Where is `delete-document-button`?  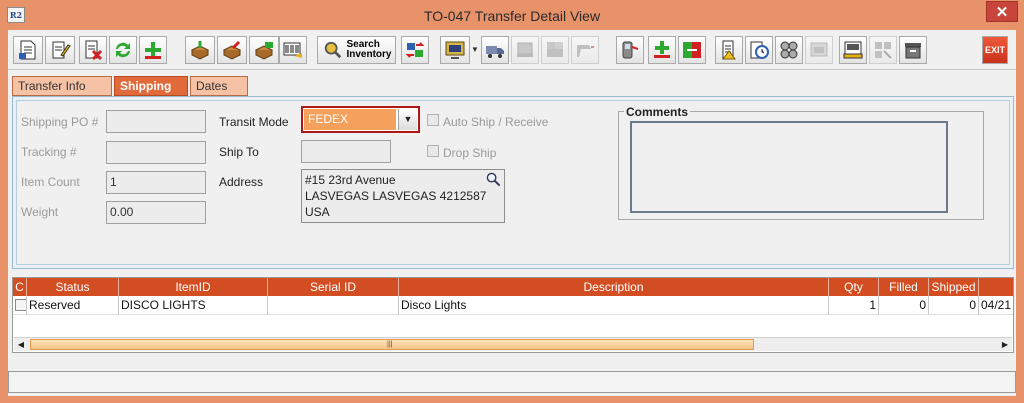 delete-document-button is located at coordinates (93, 50).